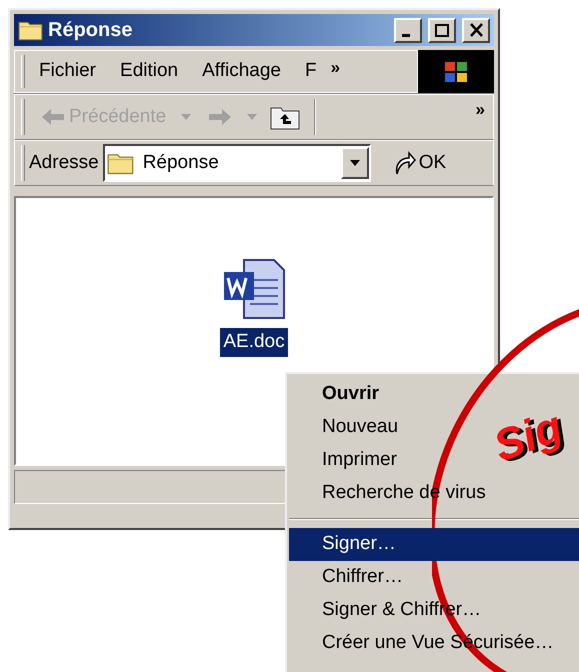  Describe the element at coordinates (31, 30) in the screenshot. I see `folder-icon` at that location.